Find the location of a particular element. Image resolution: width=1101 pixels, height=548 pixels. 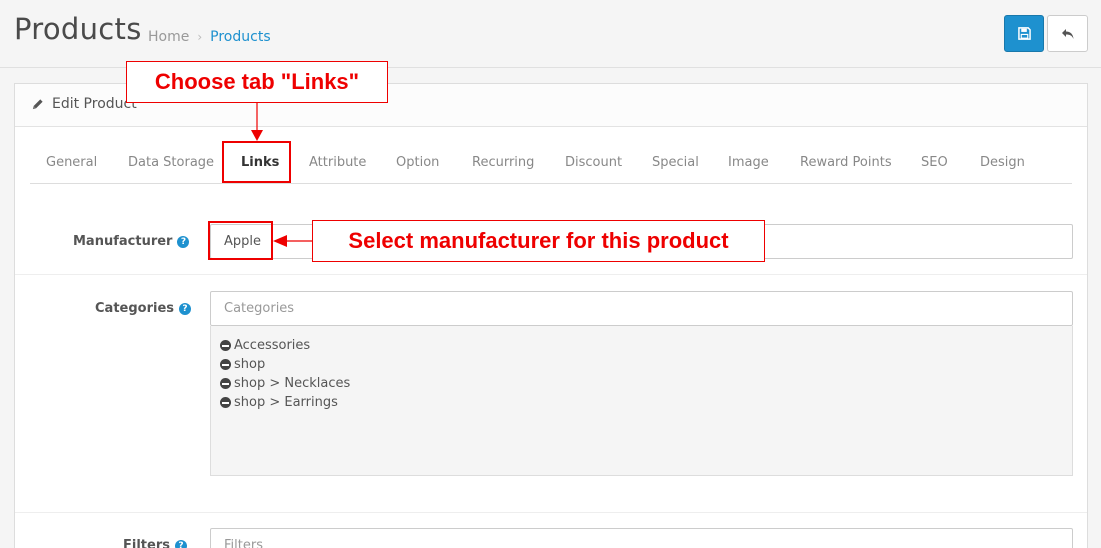

page-header: Products Home › Products is located at coordinates (550, 34).